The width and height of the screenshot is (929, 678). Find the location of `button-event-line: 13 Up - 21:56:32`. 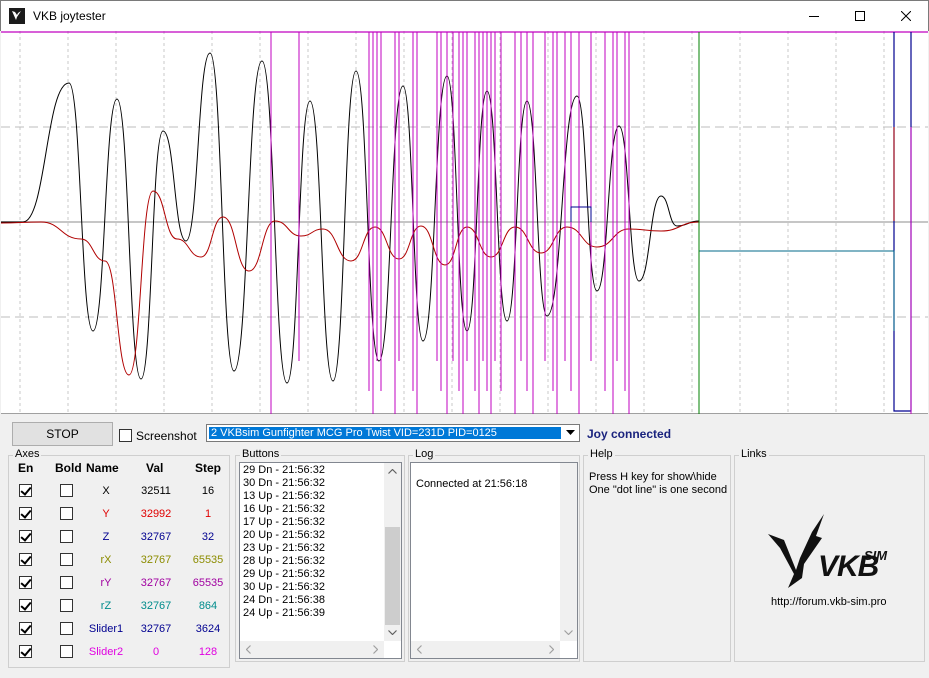

button-event-line: 13 Up - 21:56:32 is located at coordinates (284, 496).